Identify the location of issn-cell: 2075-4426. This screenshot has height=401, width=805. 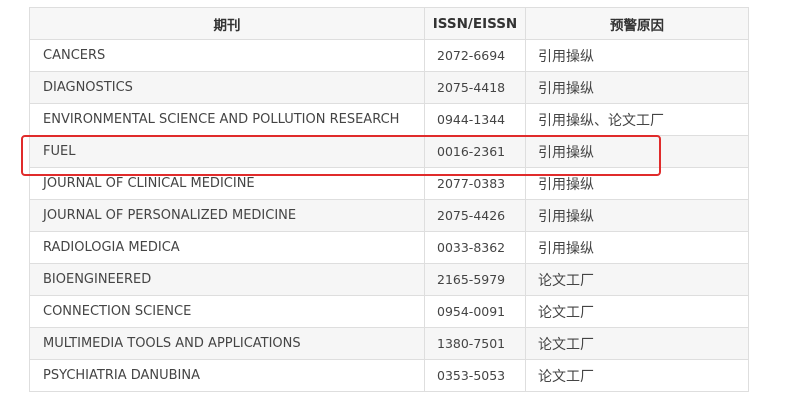
(475, 215).